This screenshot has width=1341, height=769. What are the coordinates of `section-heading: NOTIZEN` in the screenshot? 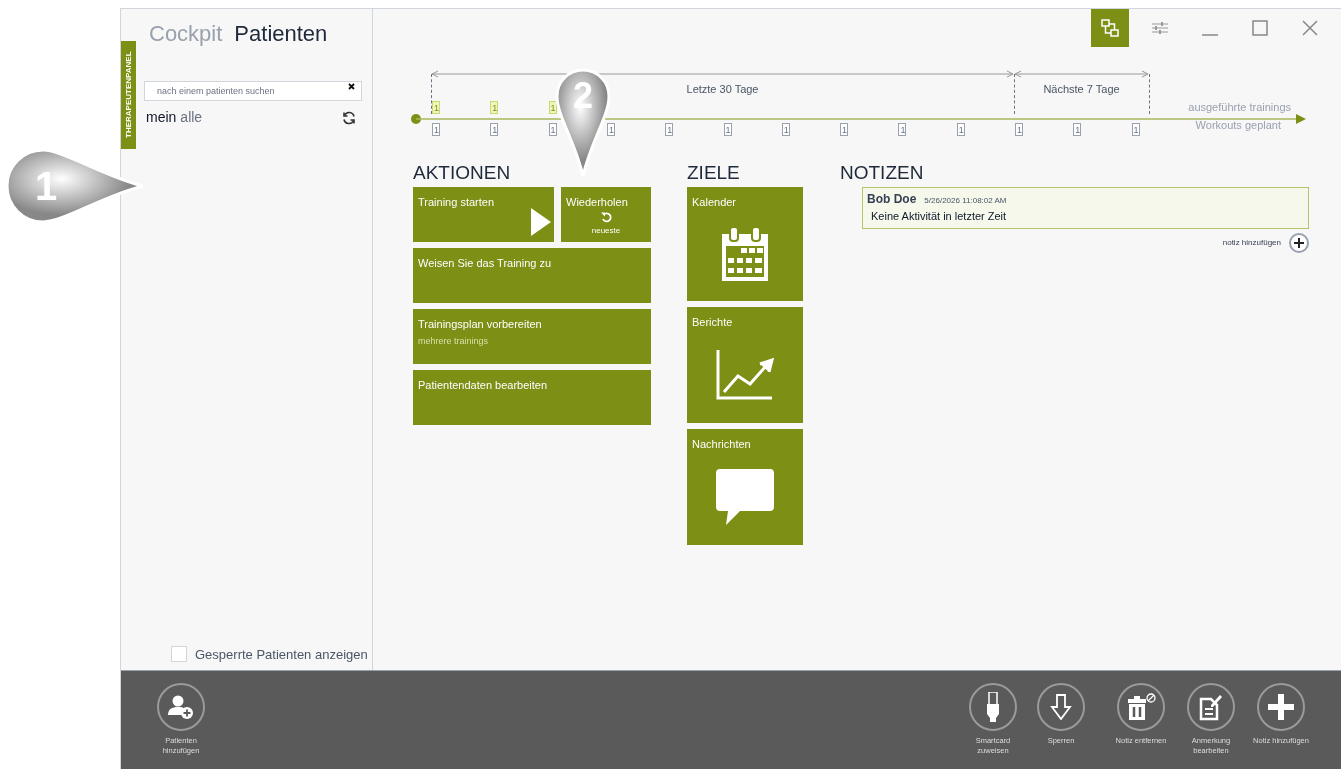 It's located at (882, 173).